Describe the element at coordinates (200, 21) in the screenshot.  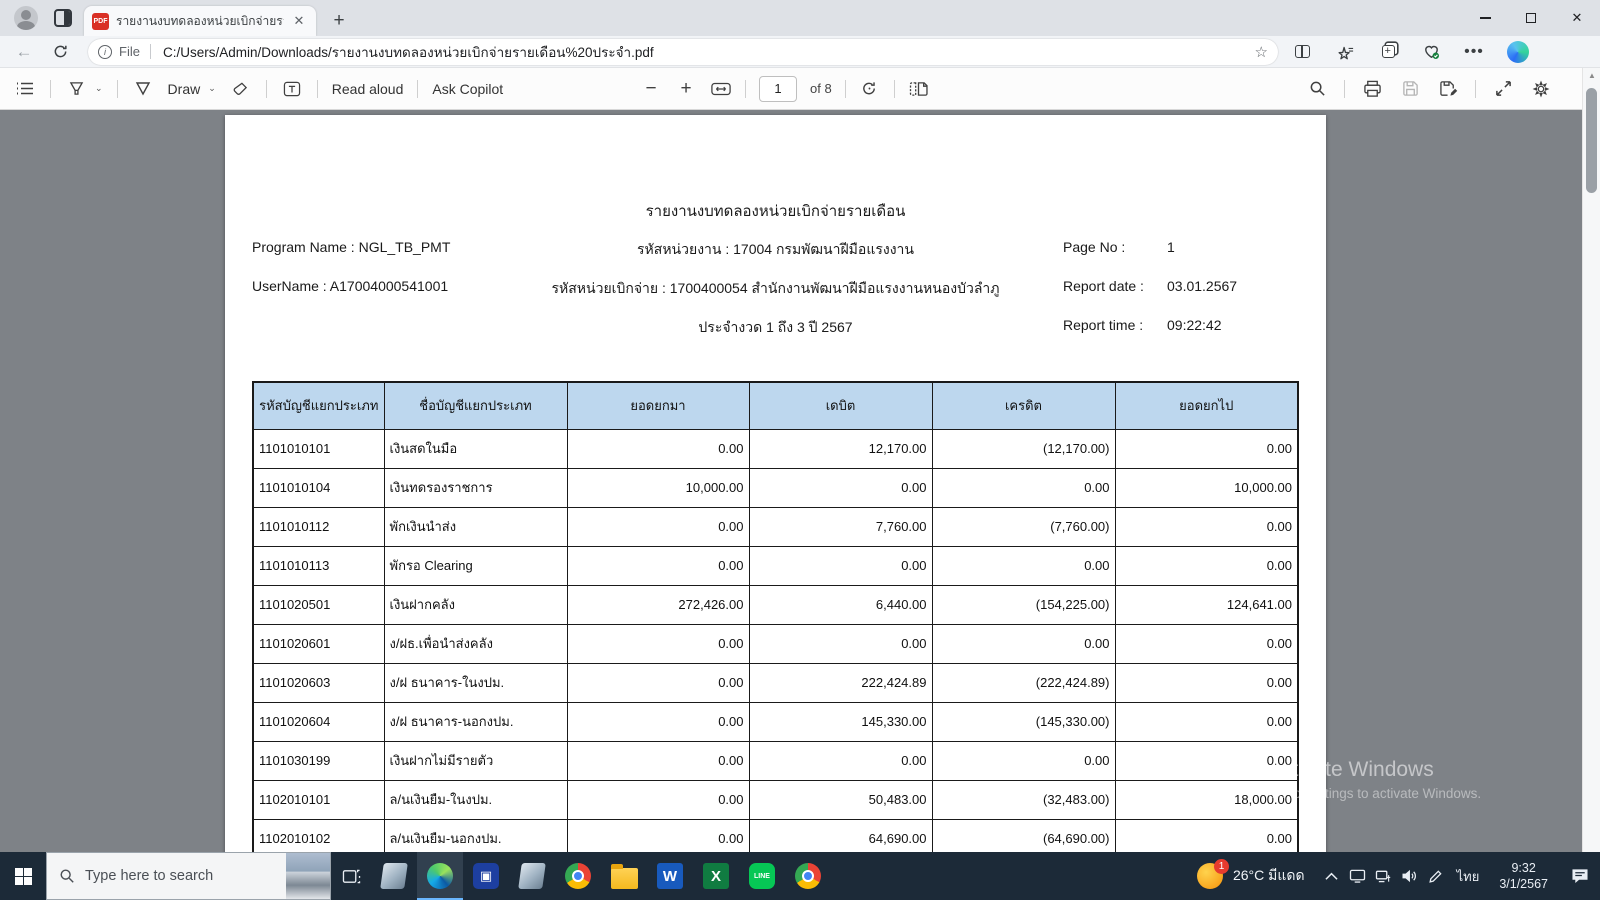
I see `browser-tab: PDF รายงานงบทดลองหน่วยเบิกจ่ายรายเดือ ✕` at that location.